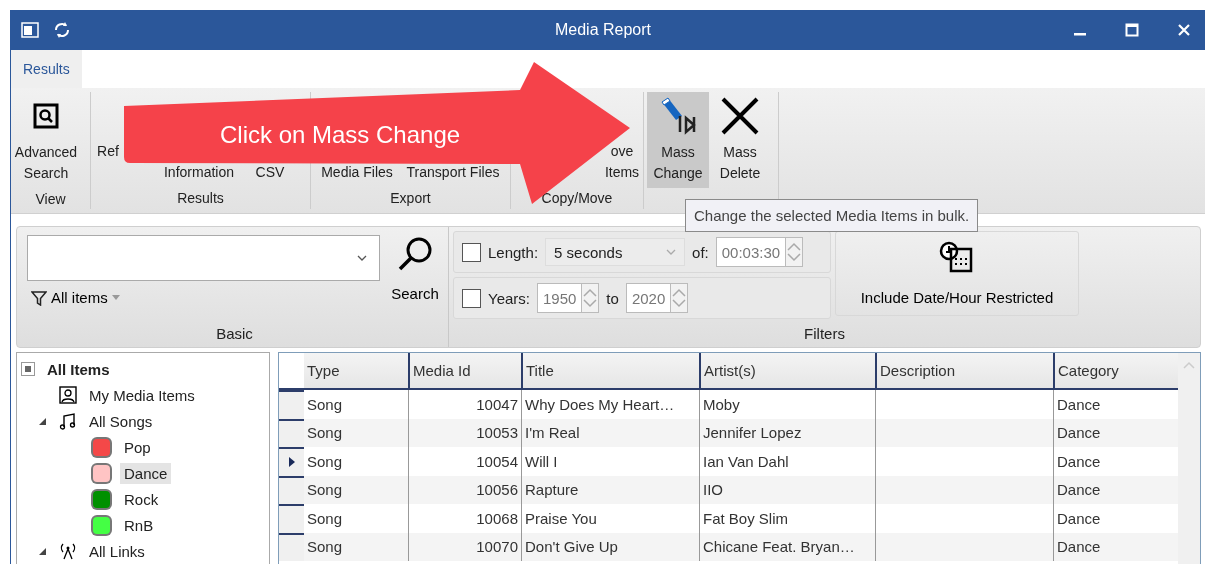 The image size is (1205, 564). What do you see at coordinates (199, 172) in the screenshot?
I see `ribbon-button: Information` at bounding box center [199, 172].